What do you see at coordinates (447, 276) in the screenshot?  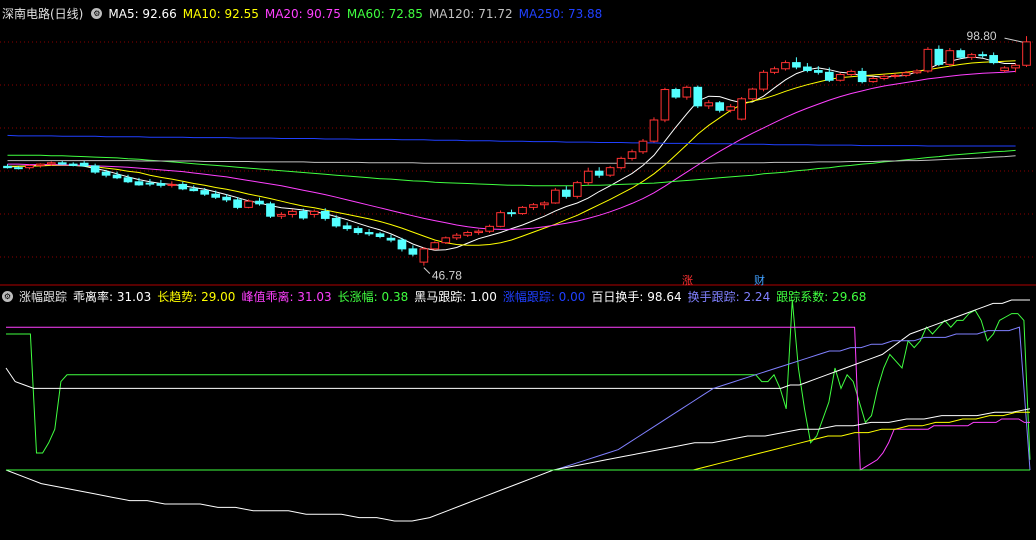 I see `low-price-label: 46.78` at bounding box center [447, 276].